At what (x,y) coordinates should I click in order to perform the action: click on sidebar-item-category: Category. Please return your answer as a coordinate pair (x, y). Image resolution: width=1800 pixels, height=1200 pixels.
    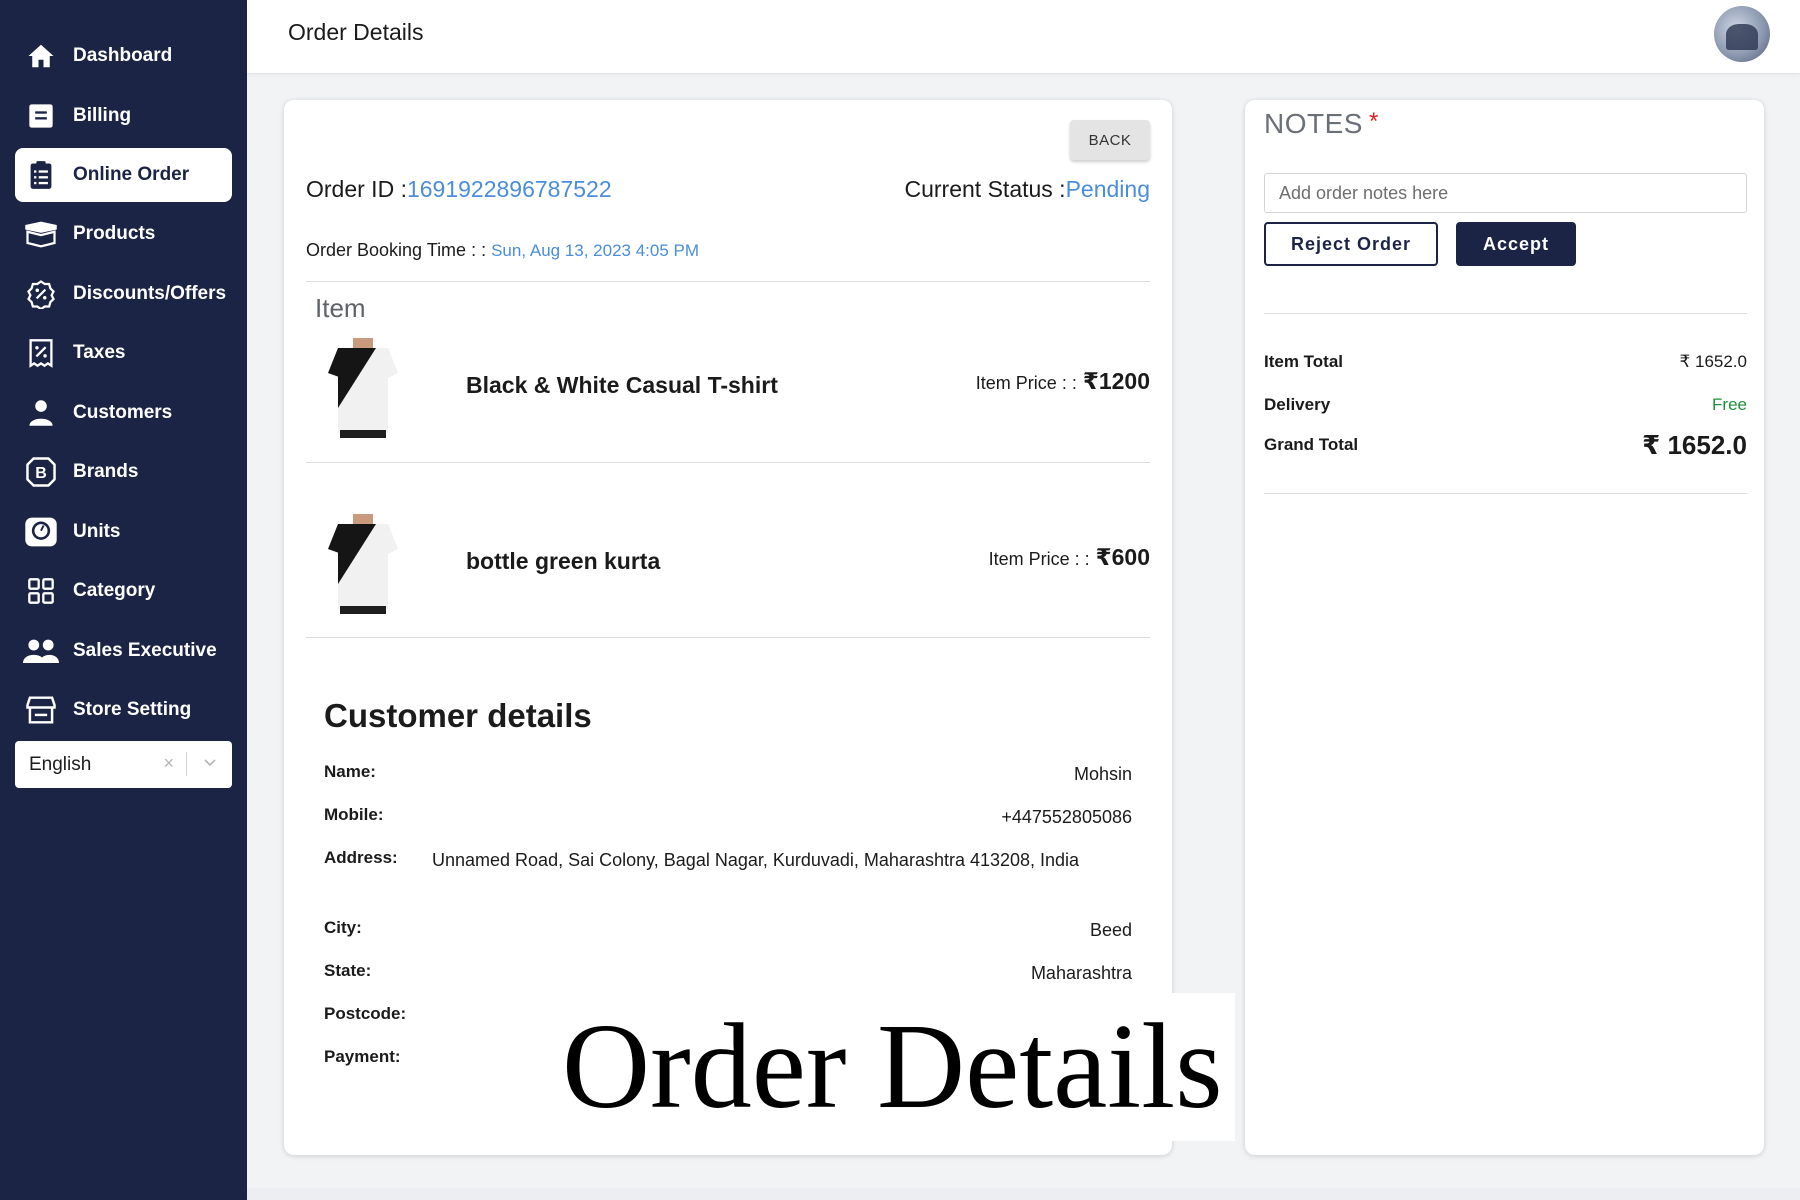
    Looking at the image, I should click on (123, 591).